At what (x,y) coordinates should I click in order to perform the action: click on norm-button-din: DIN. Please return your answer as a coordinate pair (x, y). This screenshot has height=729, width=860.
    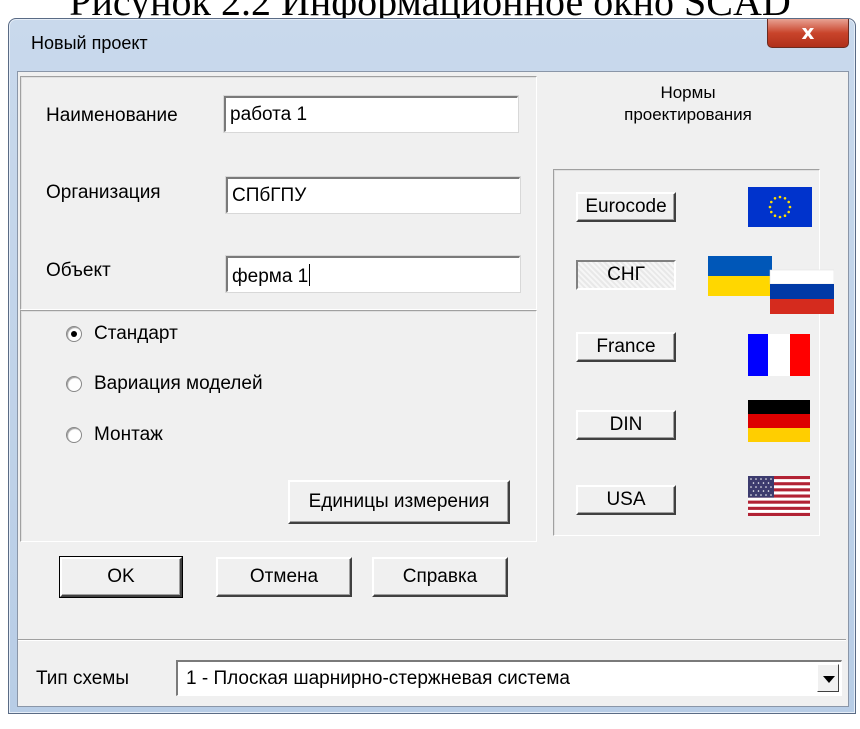
    Looking at the image, I should click on (626, 425).